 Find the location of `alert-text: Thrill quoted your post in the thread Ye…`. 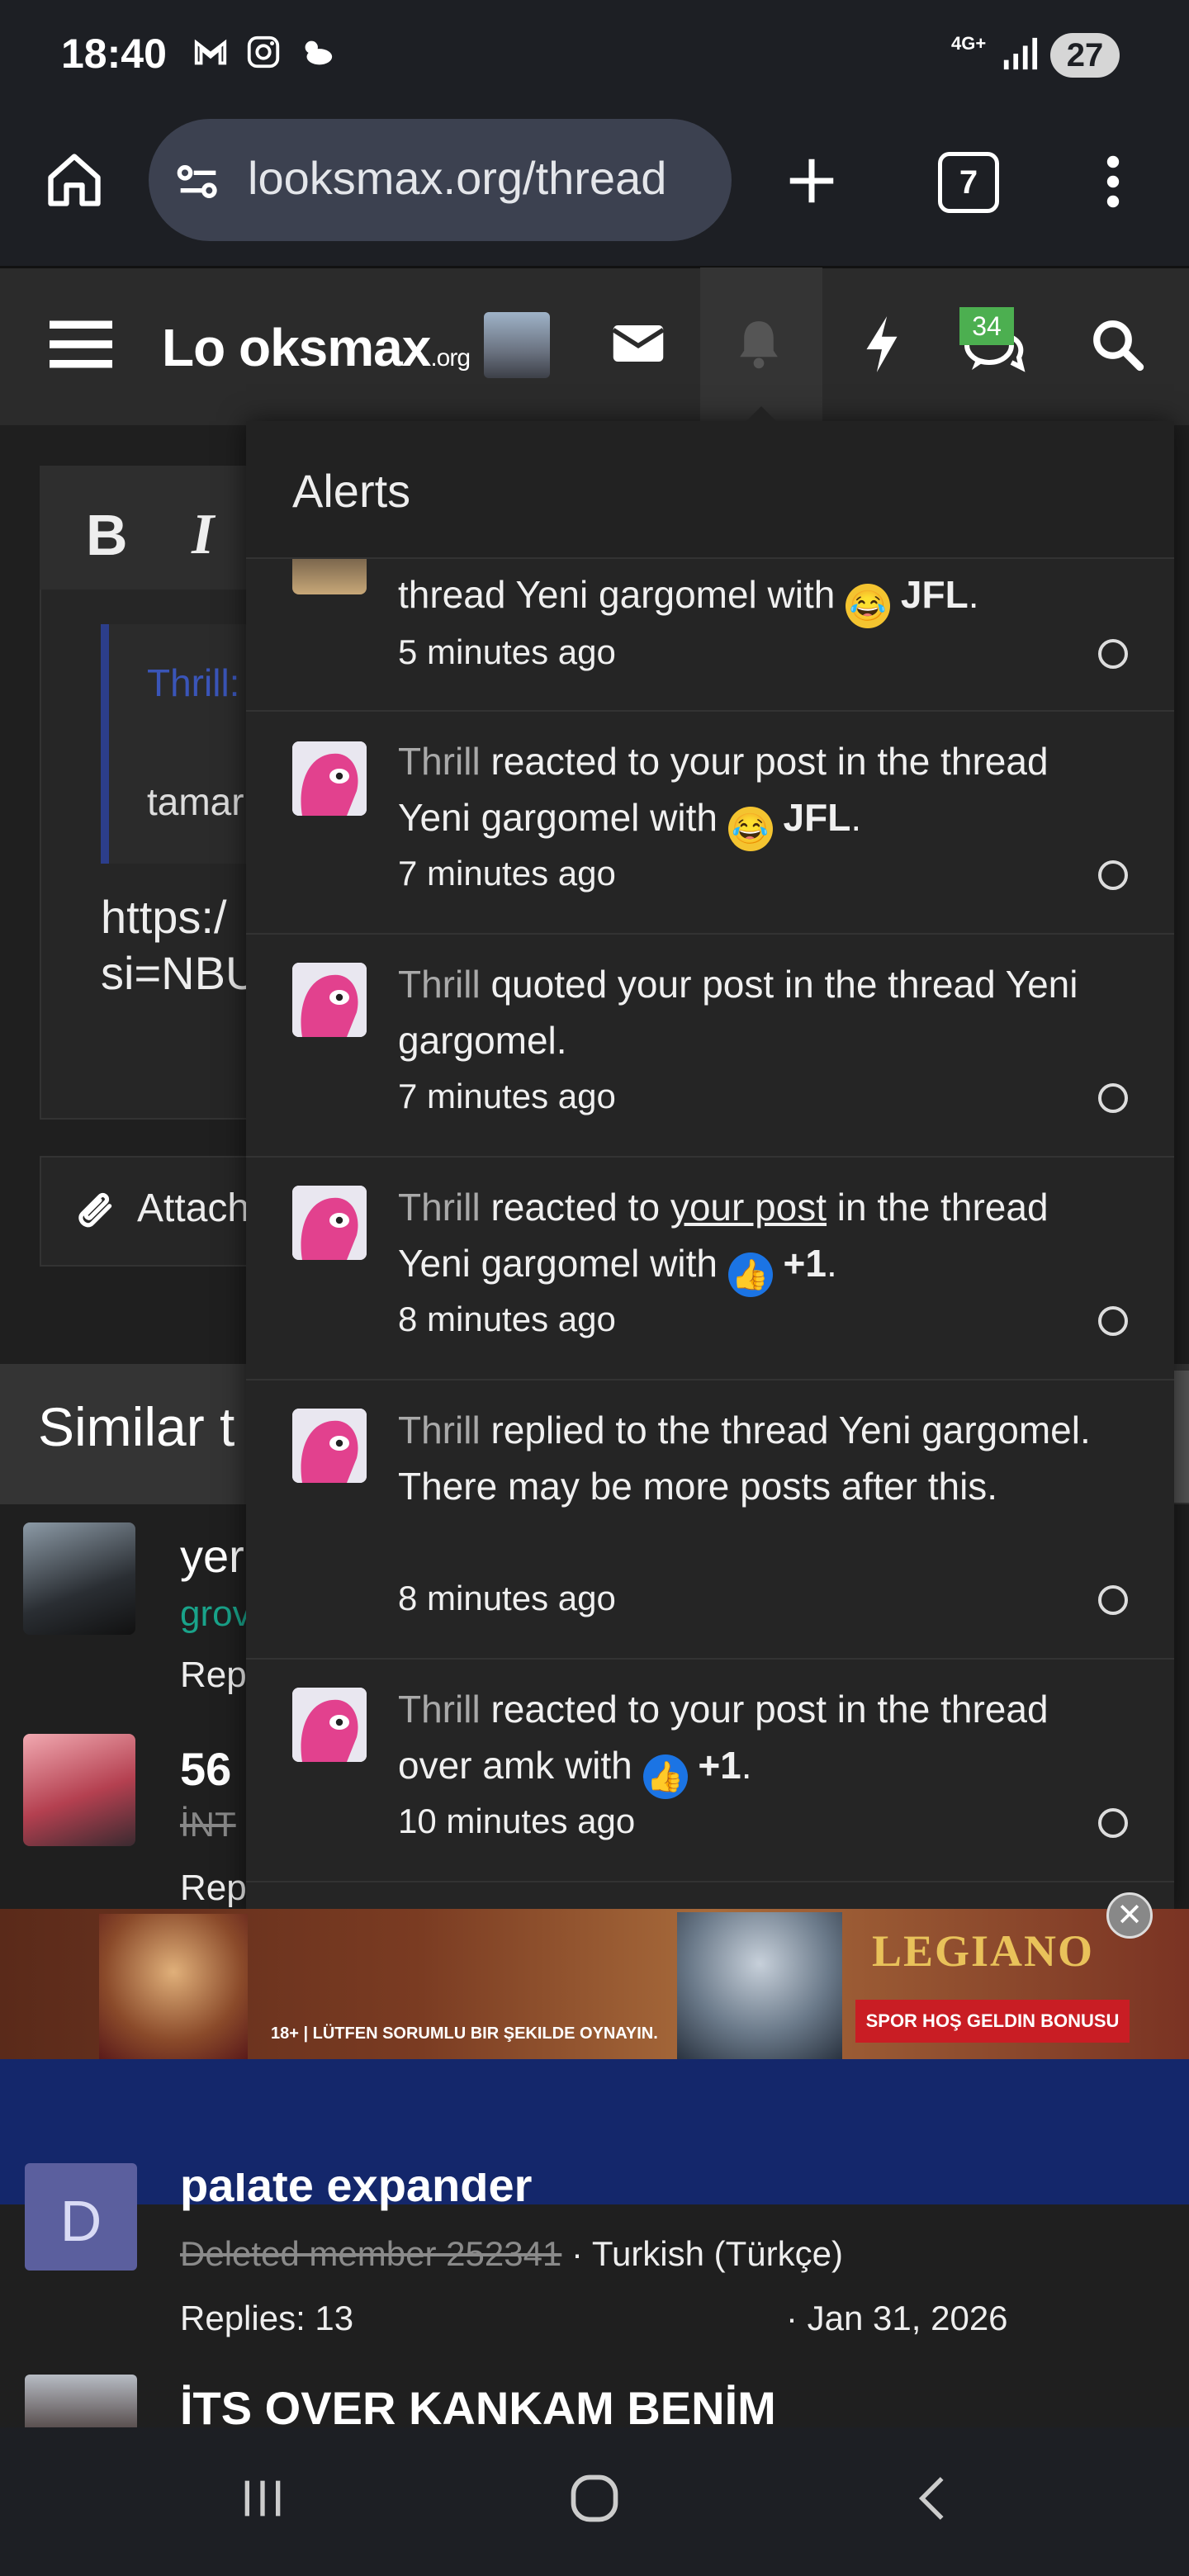

alert-text: Thrill quoted your post in the thread Ye… is located at coordinates (738, 1012).